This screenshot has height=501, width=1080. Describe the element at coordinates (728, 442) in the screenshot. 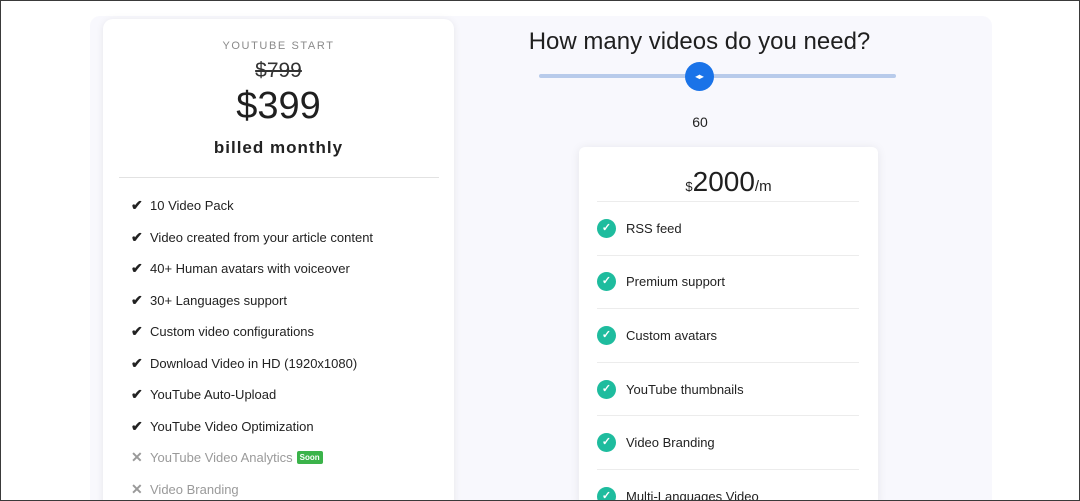

I see `quote-feature-item: ✓ Video Branding` at that location.